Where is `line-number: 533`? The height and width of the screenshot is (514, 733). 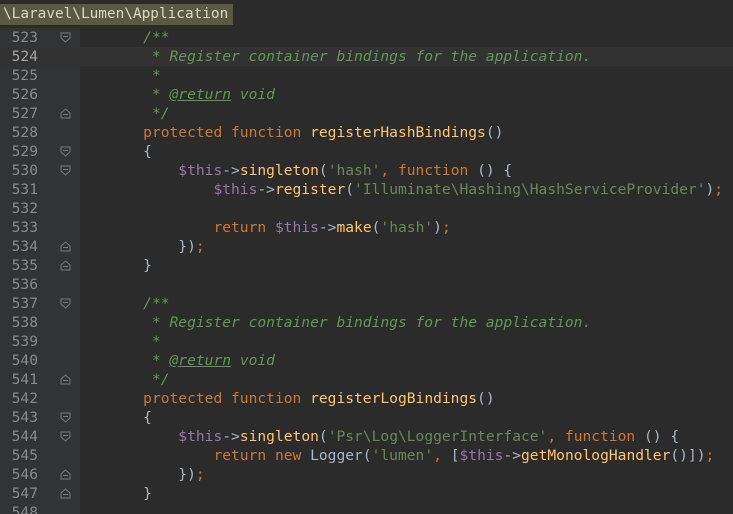 line-number: 533 is located at coordinates (19, 227).